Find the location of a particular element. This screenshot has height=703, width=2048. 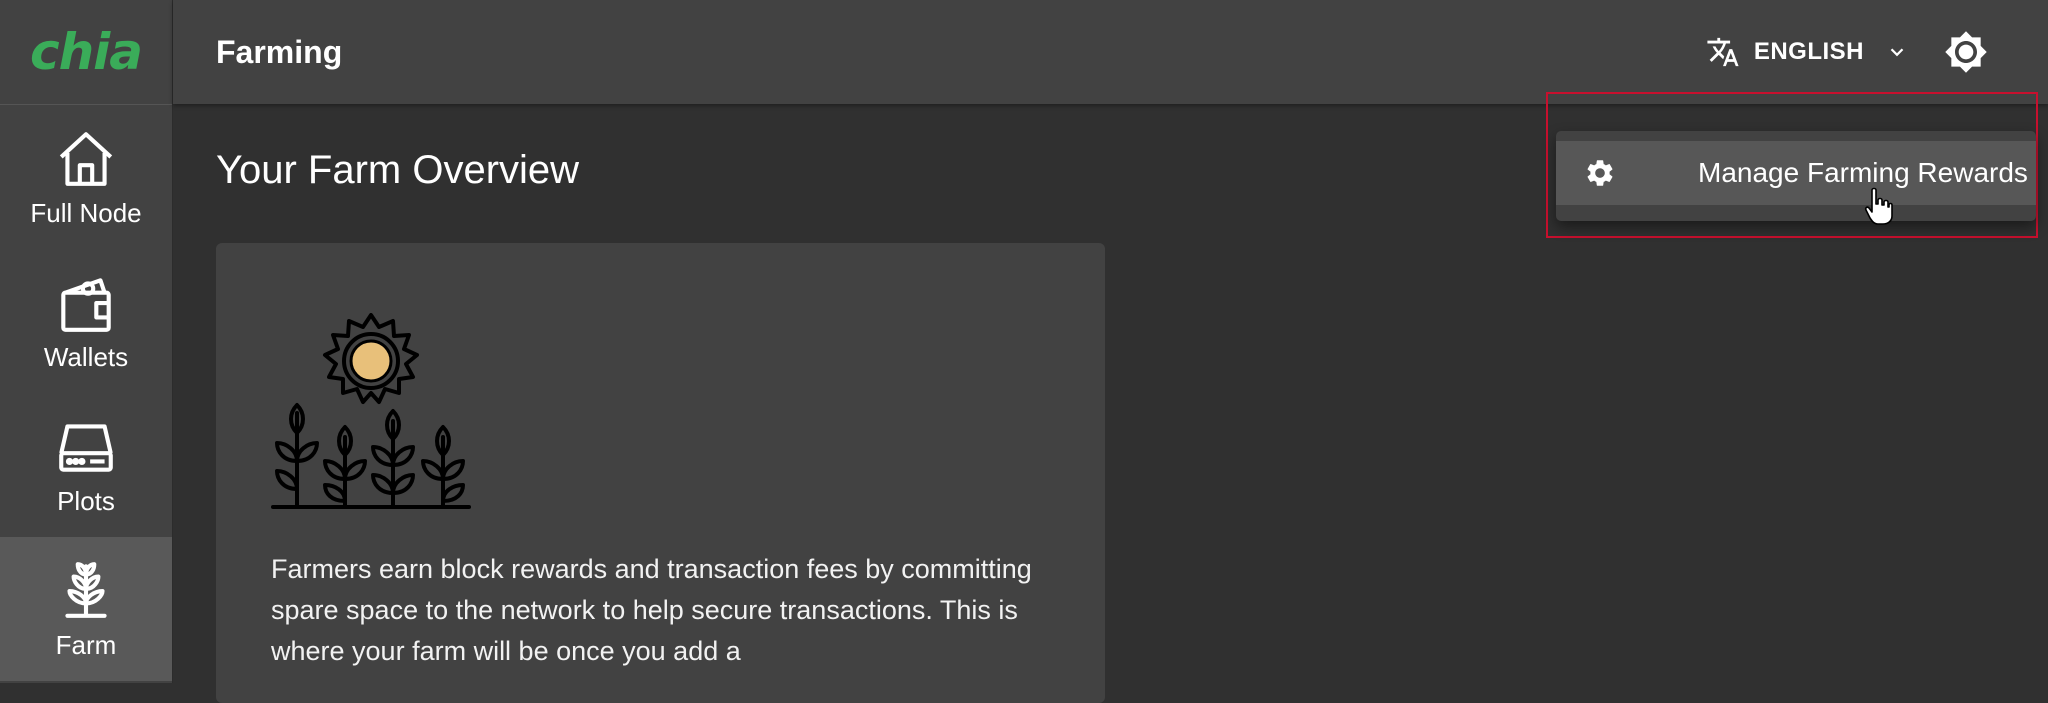

sidebar-item-label: Full Node is located at coordinates (86, 212).